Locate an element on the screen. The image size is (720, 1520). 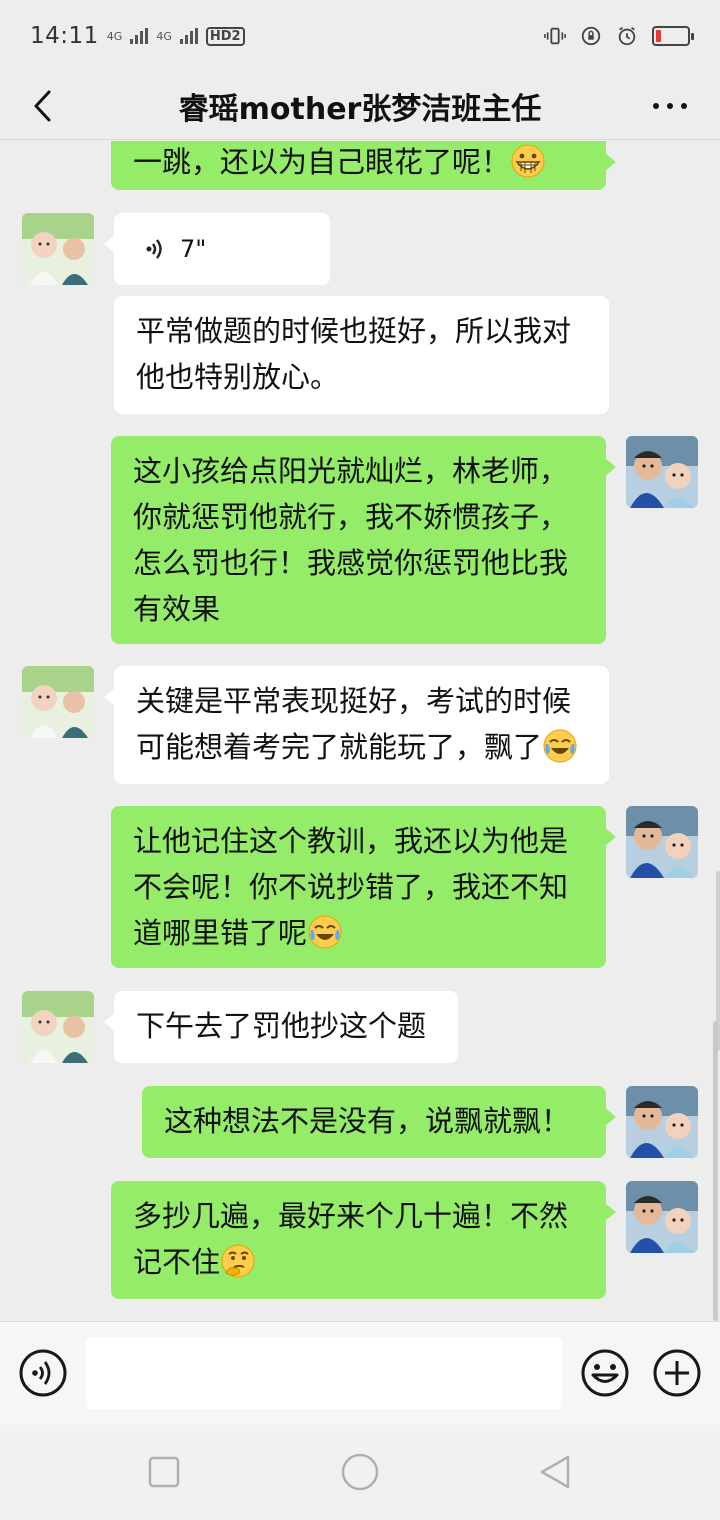
message-bubble-sent: 让他记住这个教训，我还以为他是 不会呢！你不说抄错了，我还不知 道哪里错了呢 is located at coordinates (363, 887).